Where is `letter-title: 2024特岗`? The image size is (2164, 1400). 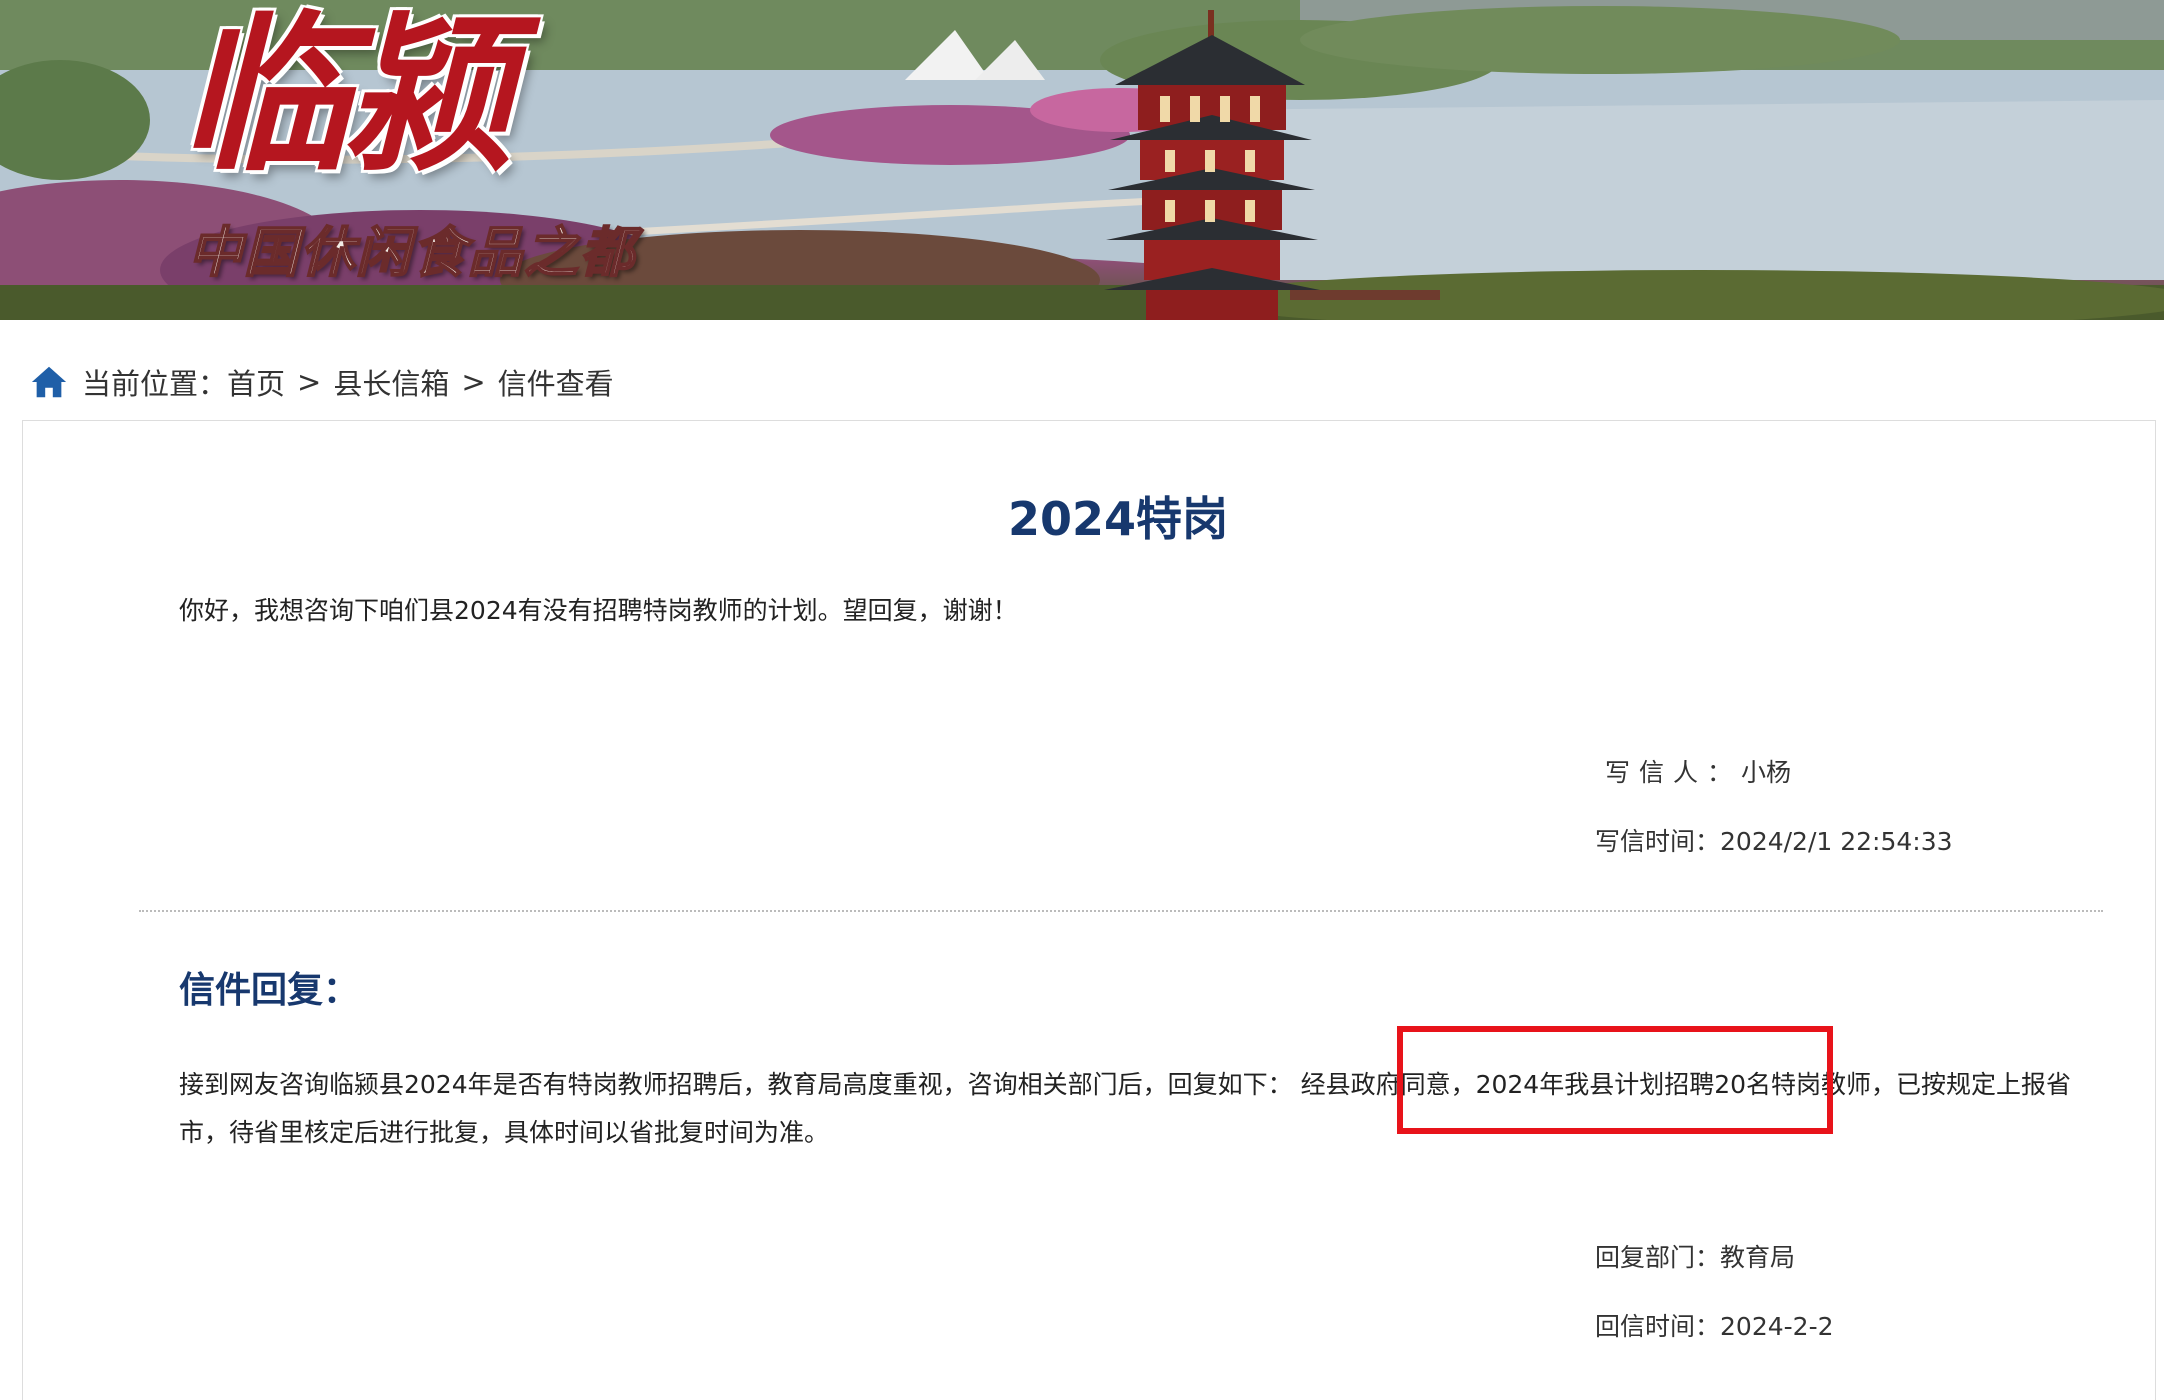
letter-title: 2024特岗 is located at coordinates (1118, 519).